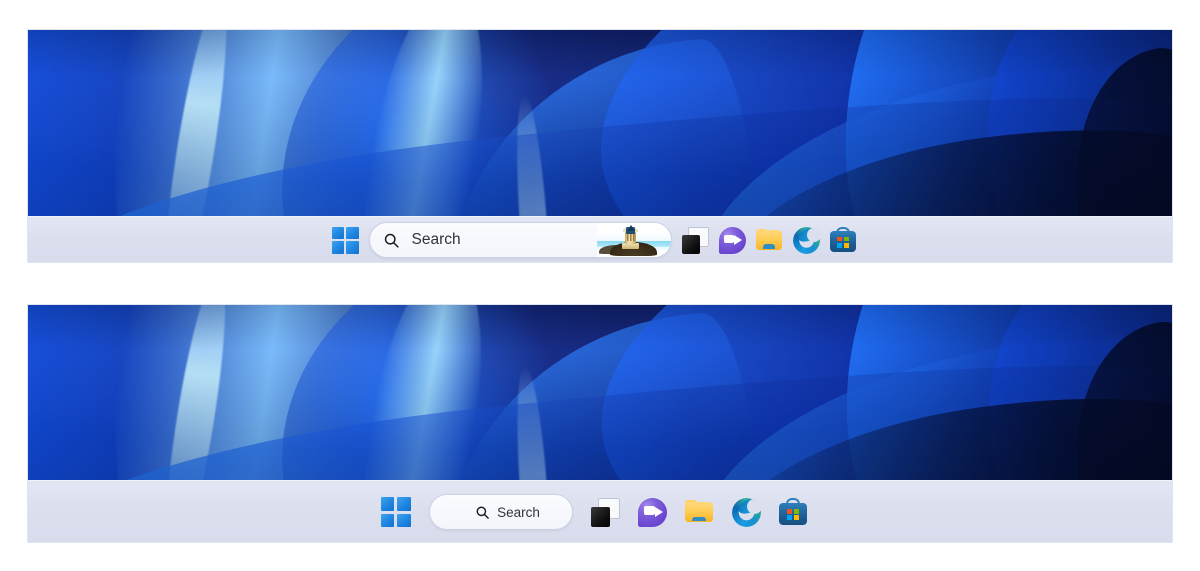  I want to click on taskbar-top: Search, so click(600, 239).